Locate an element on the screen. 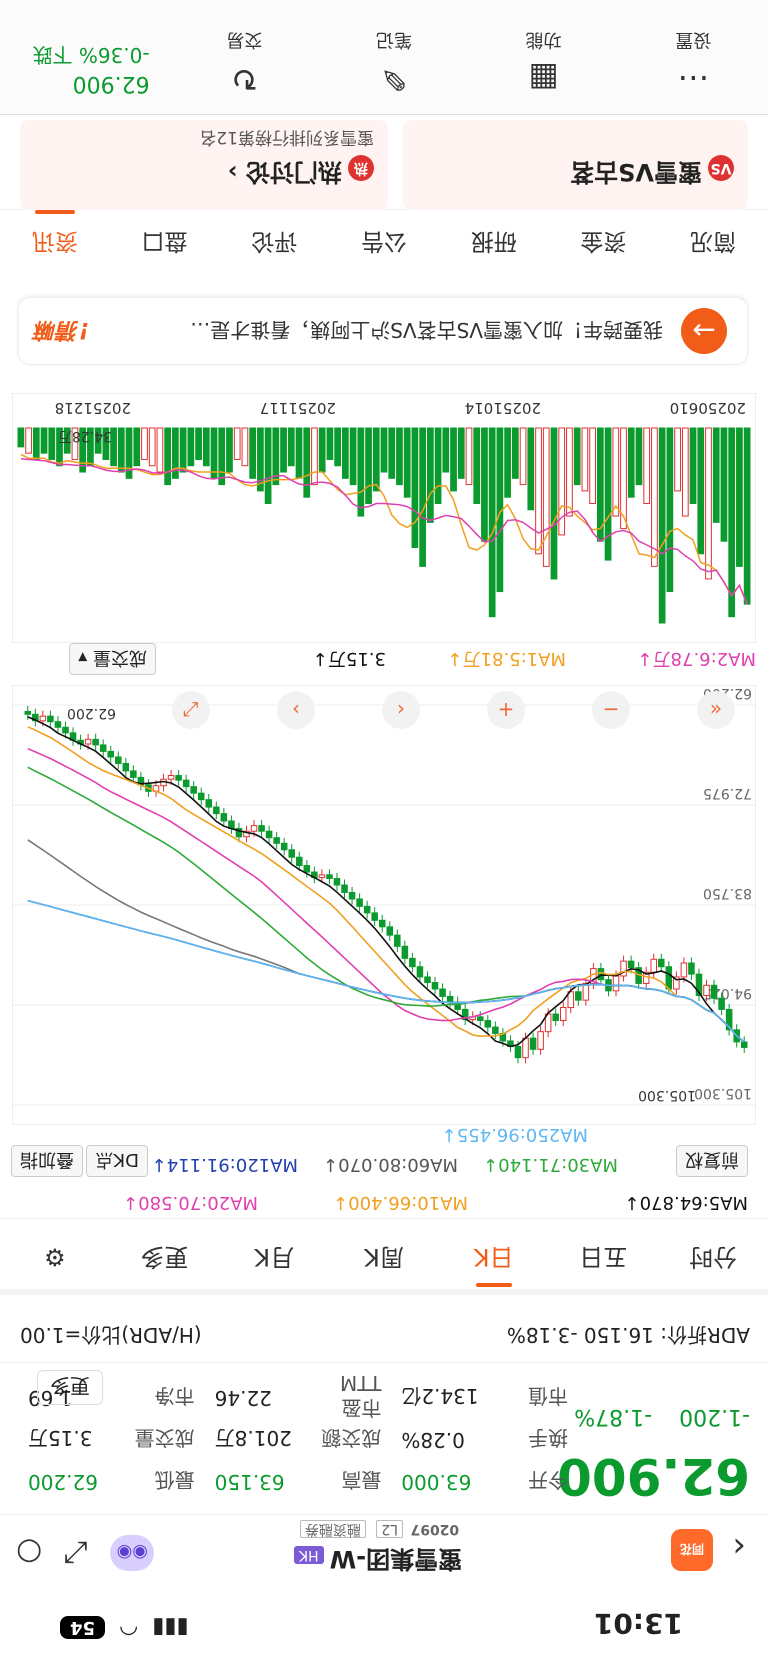  tool-function: ▦ 功能 is located at coordinates (544, 57).